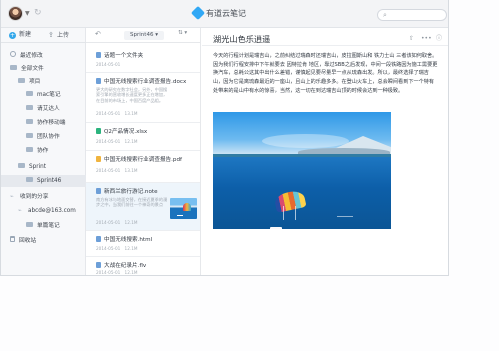 Image resolution: width=499 pixels, height=351 pixels. I want to click on sidebar-item-label: 项目, so click(35, 82).